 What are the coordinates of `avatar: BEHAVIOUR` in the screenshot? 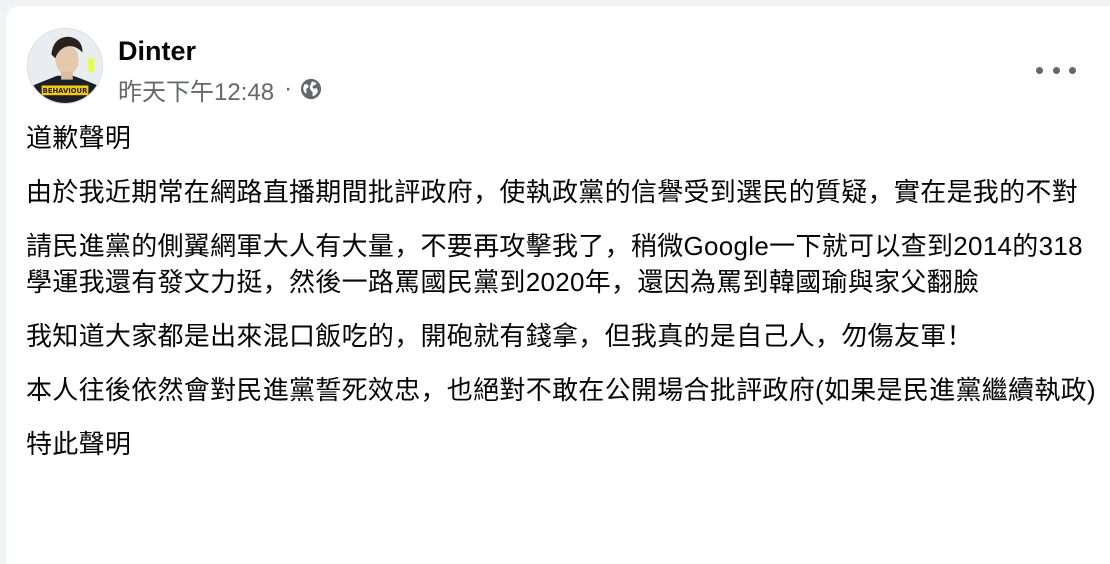 It's located at (65, 66).